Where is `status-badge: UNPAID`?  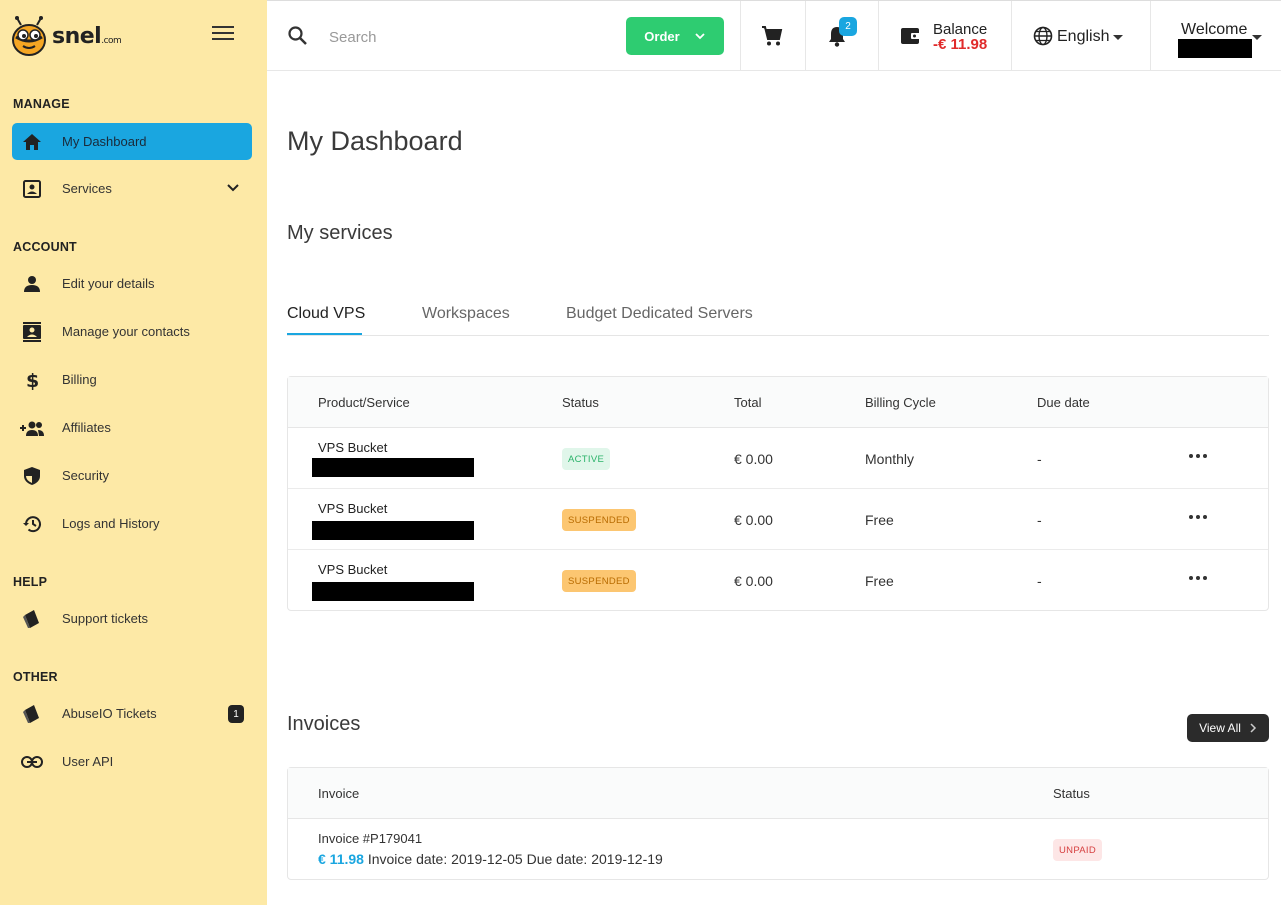
status-badge: UNPAID is located at coordinates (1077, 850).